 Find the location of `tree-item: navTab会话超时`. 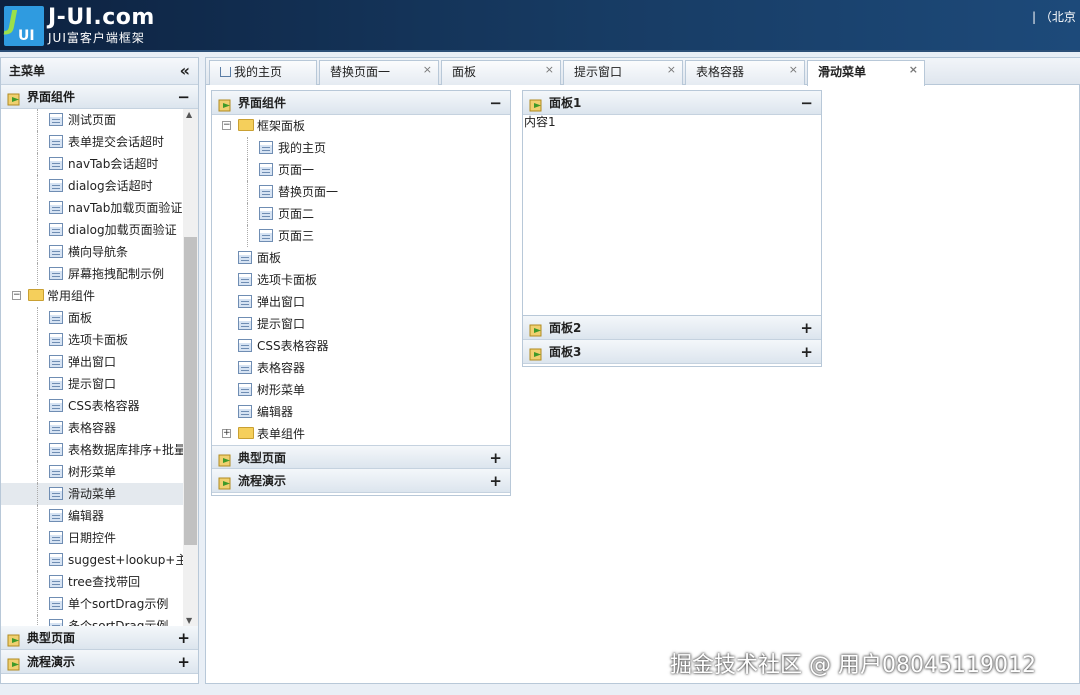

tree-item: navTab会话超时 is located at coordinates (99, 164).